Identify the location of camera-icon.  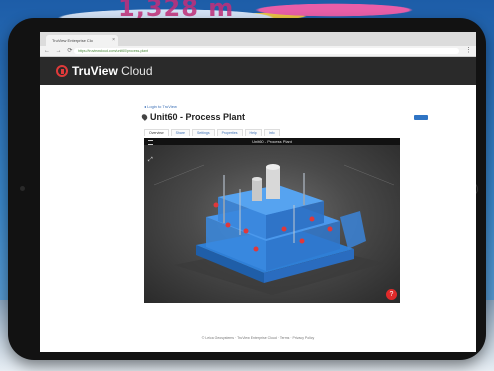
(22, 188).